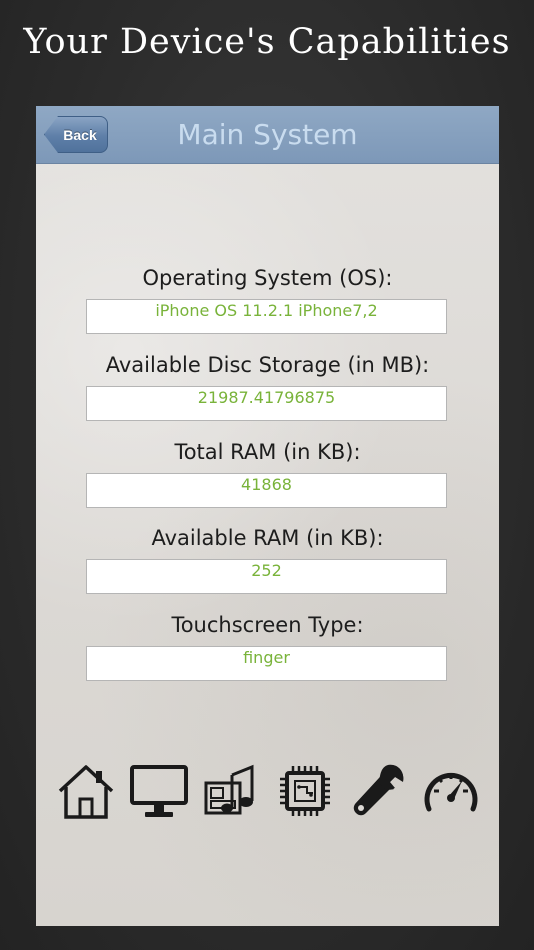  I want to click on disc-storage-label: Available Disc Storage (in MB):, so click(267, 365).